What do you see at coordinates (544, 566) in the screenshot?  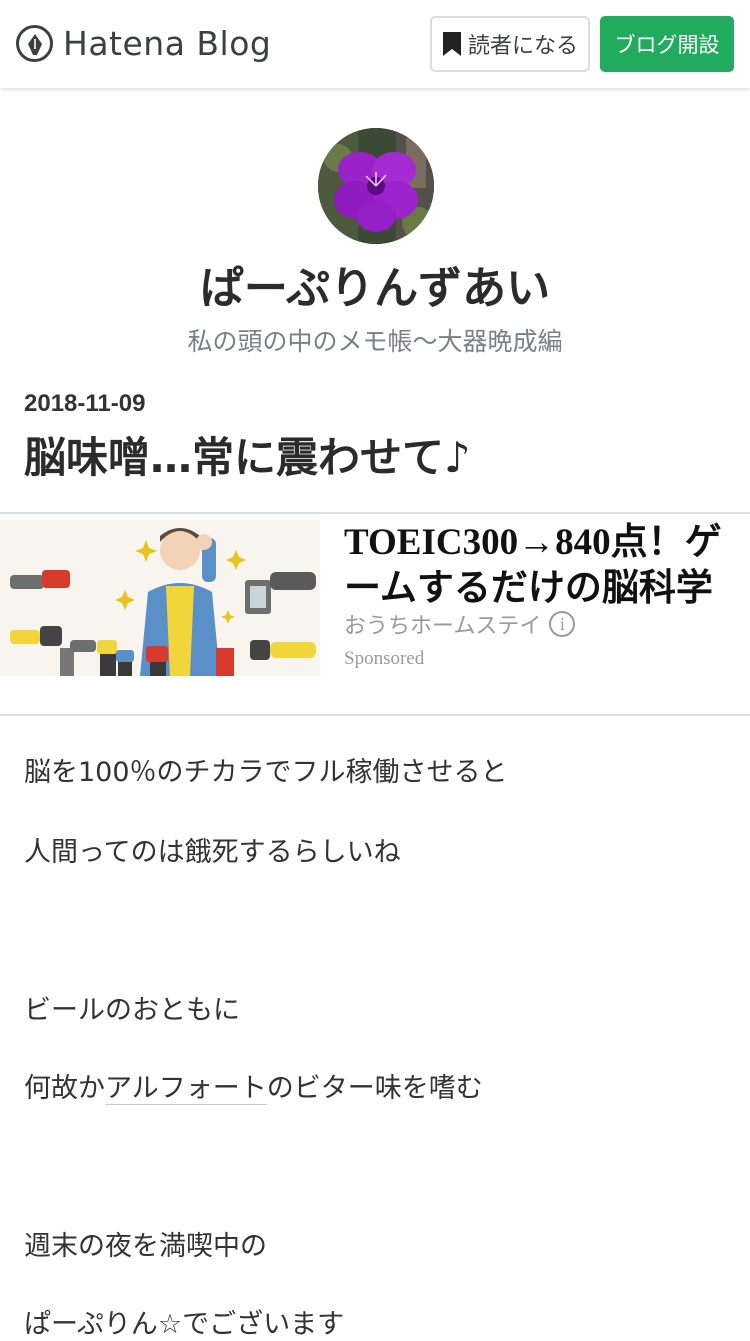 I see `ad-headline: TOEIC300→840点！ゲームするだけの脳科学` at bounding box center [544, 566].